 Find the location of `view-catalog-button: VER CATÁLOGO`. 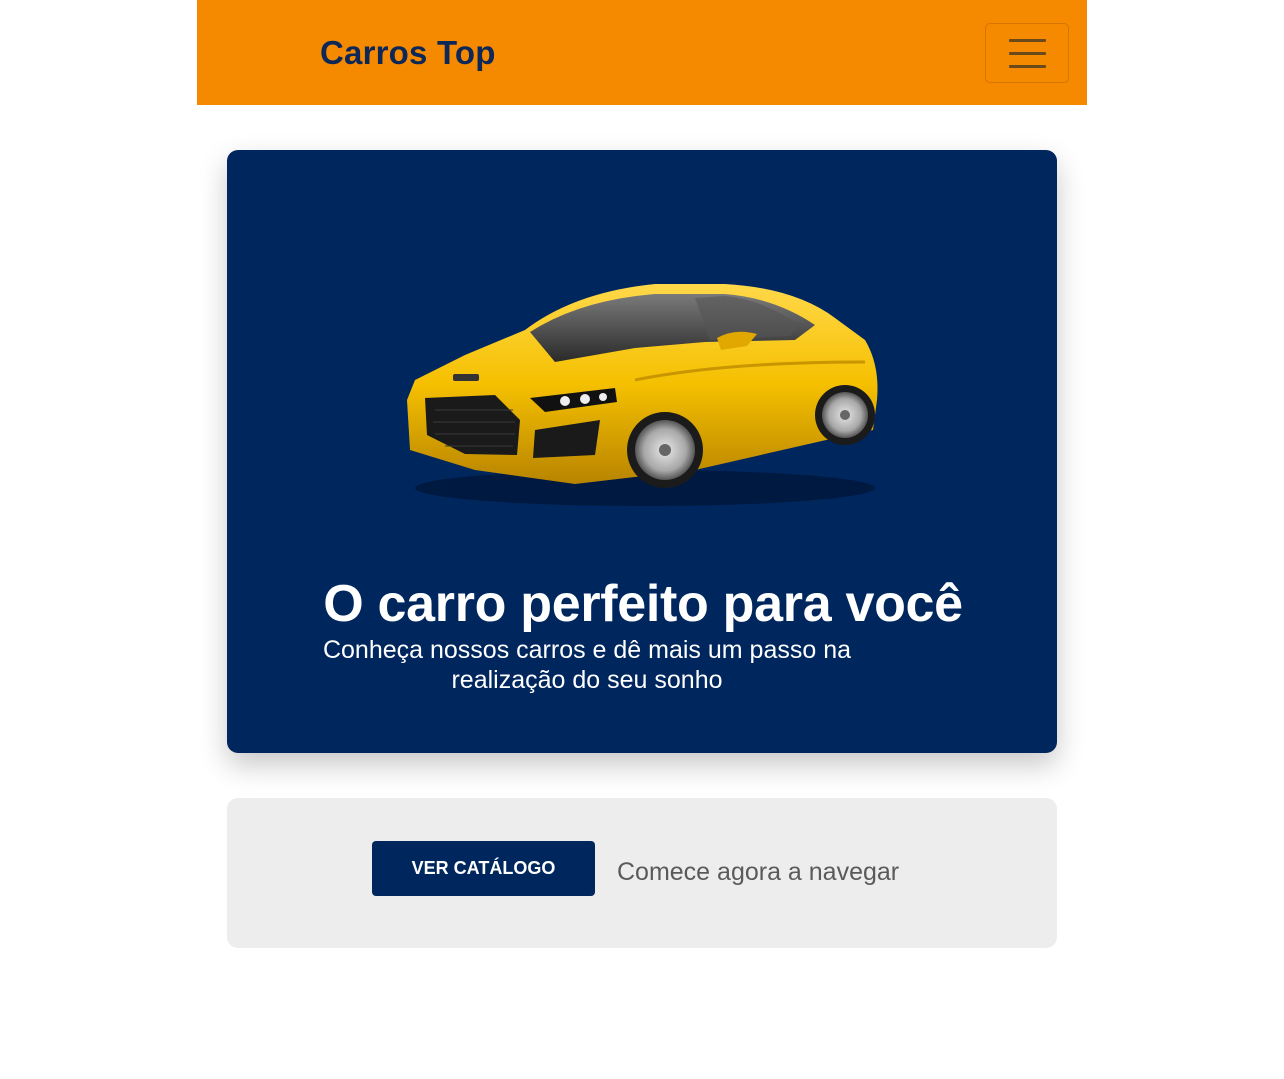

view-catalog-button: VER CATÁLOGO is located at coordinates (483, 868).